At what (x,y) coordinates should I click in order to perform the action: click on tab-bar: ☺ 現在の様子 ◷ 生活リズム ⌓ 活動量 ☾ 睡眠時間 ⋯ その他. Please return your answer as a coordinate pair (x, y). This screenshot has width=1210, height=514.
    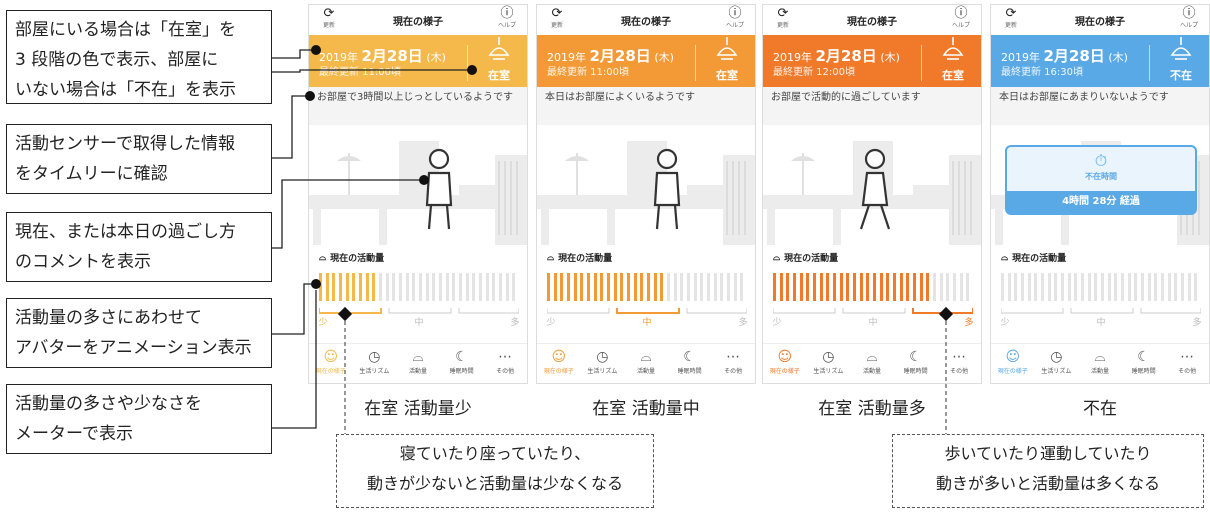
    Looking at the image, I should click on (646, 363).